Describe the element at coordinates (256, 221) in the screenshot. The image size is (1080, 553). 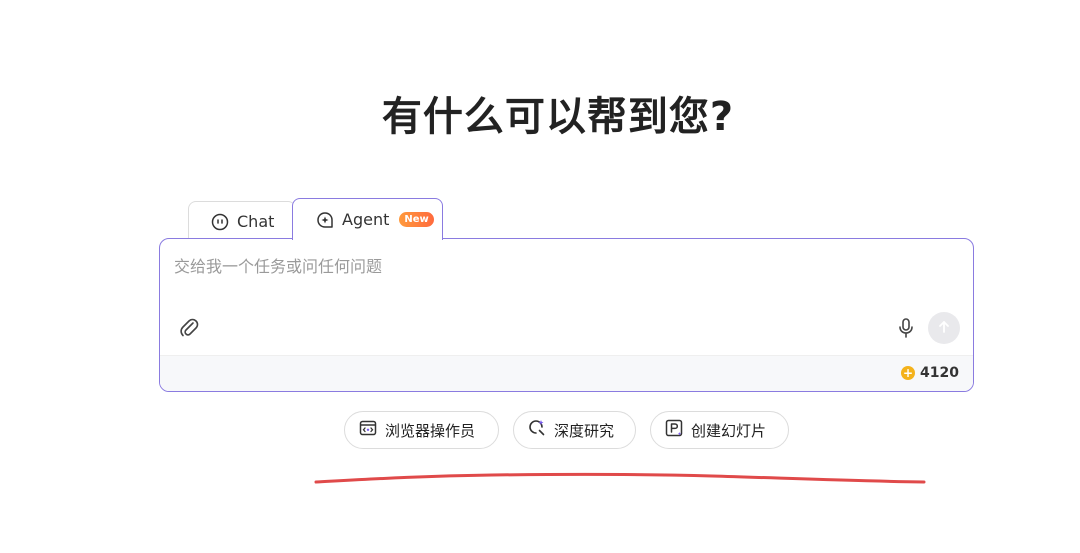
I see `tab-chat-label: Chat` at that location.